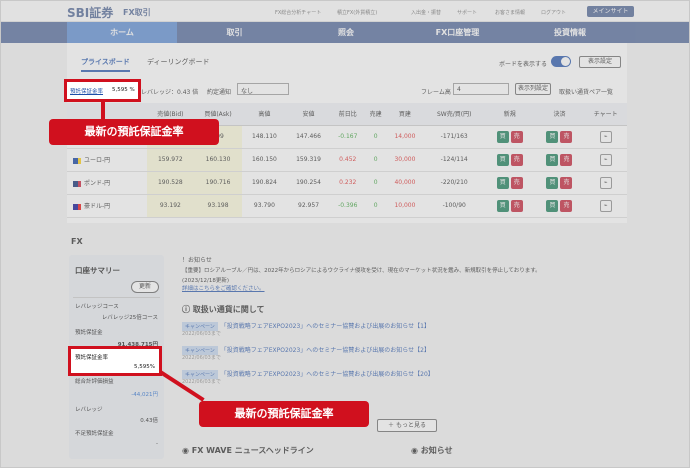 This screenshot has height=468, width=690. I want to click on more-button: ＋ もっと見る, so click(407, 425).